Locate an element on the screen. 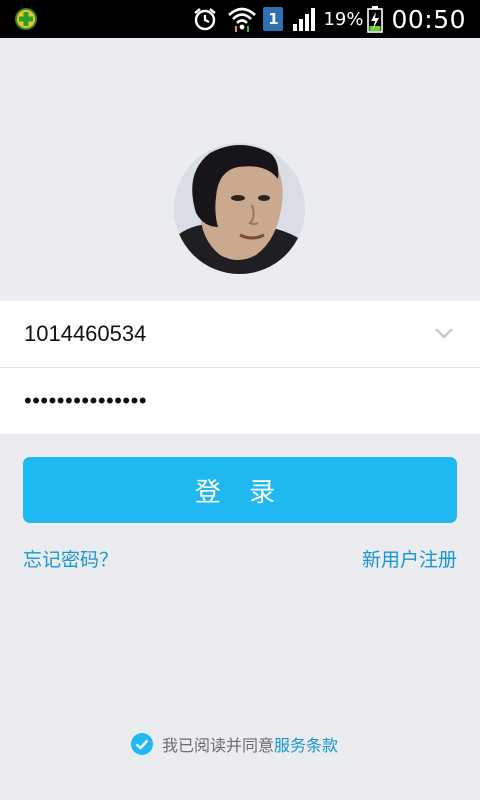 This screenshot has width=480, height=800. clock-time: 00:50 is located at coordinates (428, 19).